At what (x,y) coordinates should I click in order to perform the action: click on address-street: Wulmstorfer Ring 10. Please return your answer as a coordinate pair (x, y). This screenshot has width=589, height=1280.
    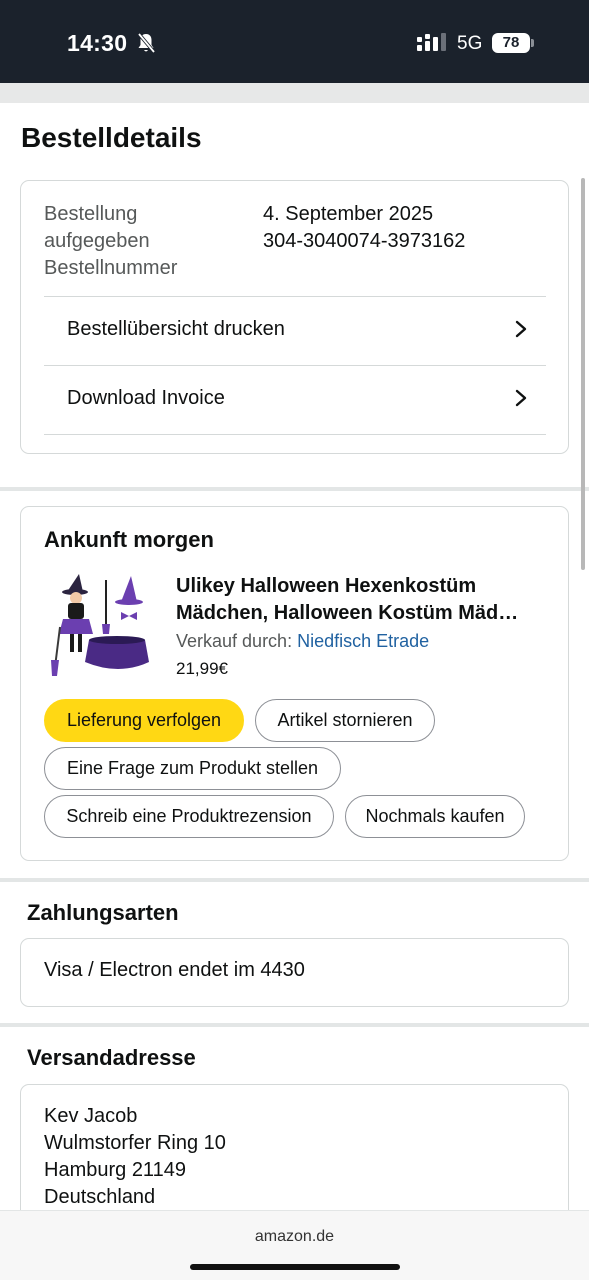
    Looking at the image, I should click on (135, 1143).